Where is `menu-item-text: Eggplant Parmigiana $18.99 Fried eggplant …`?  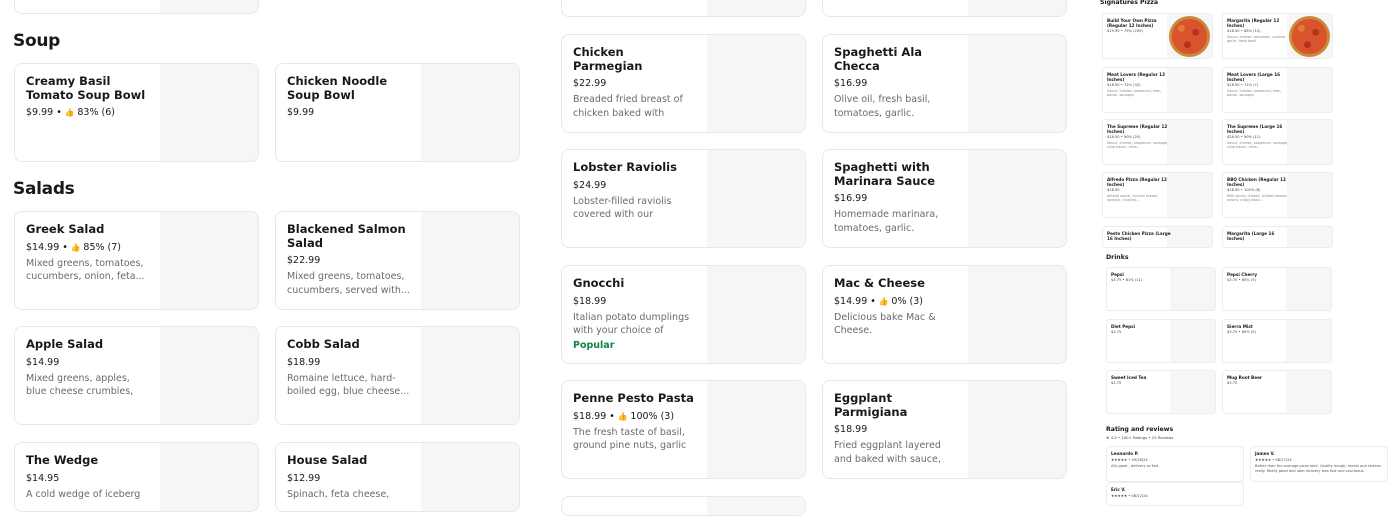 menu-item-text: Eggplant Parmigiana $18.99 Fried eggplant … is located at coordinates (896, 428).